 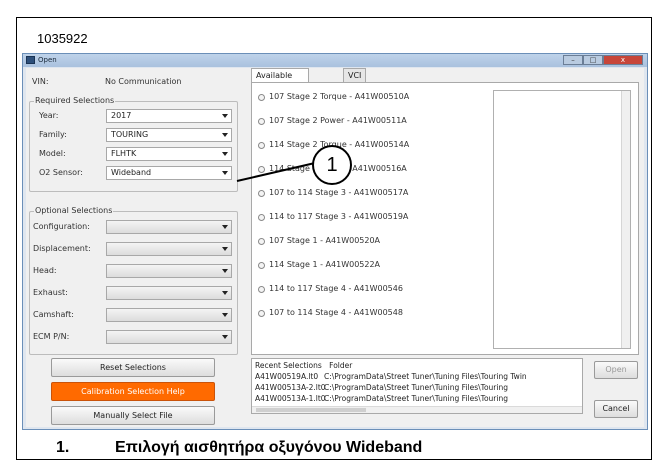 I want to click on manually-select-file-button: Manually Select File, so click(x=133, y=415).